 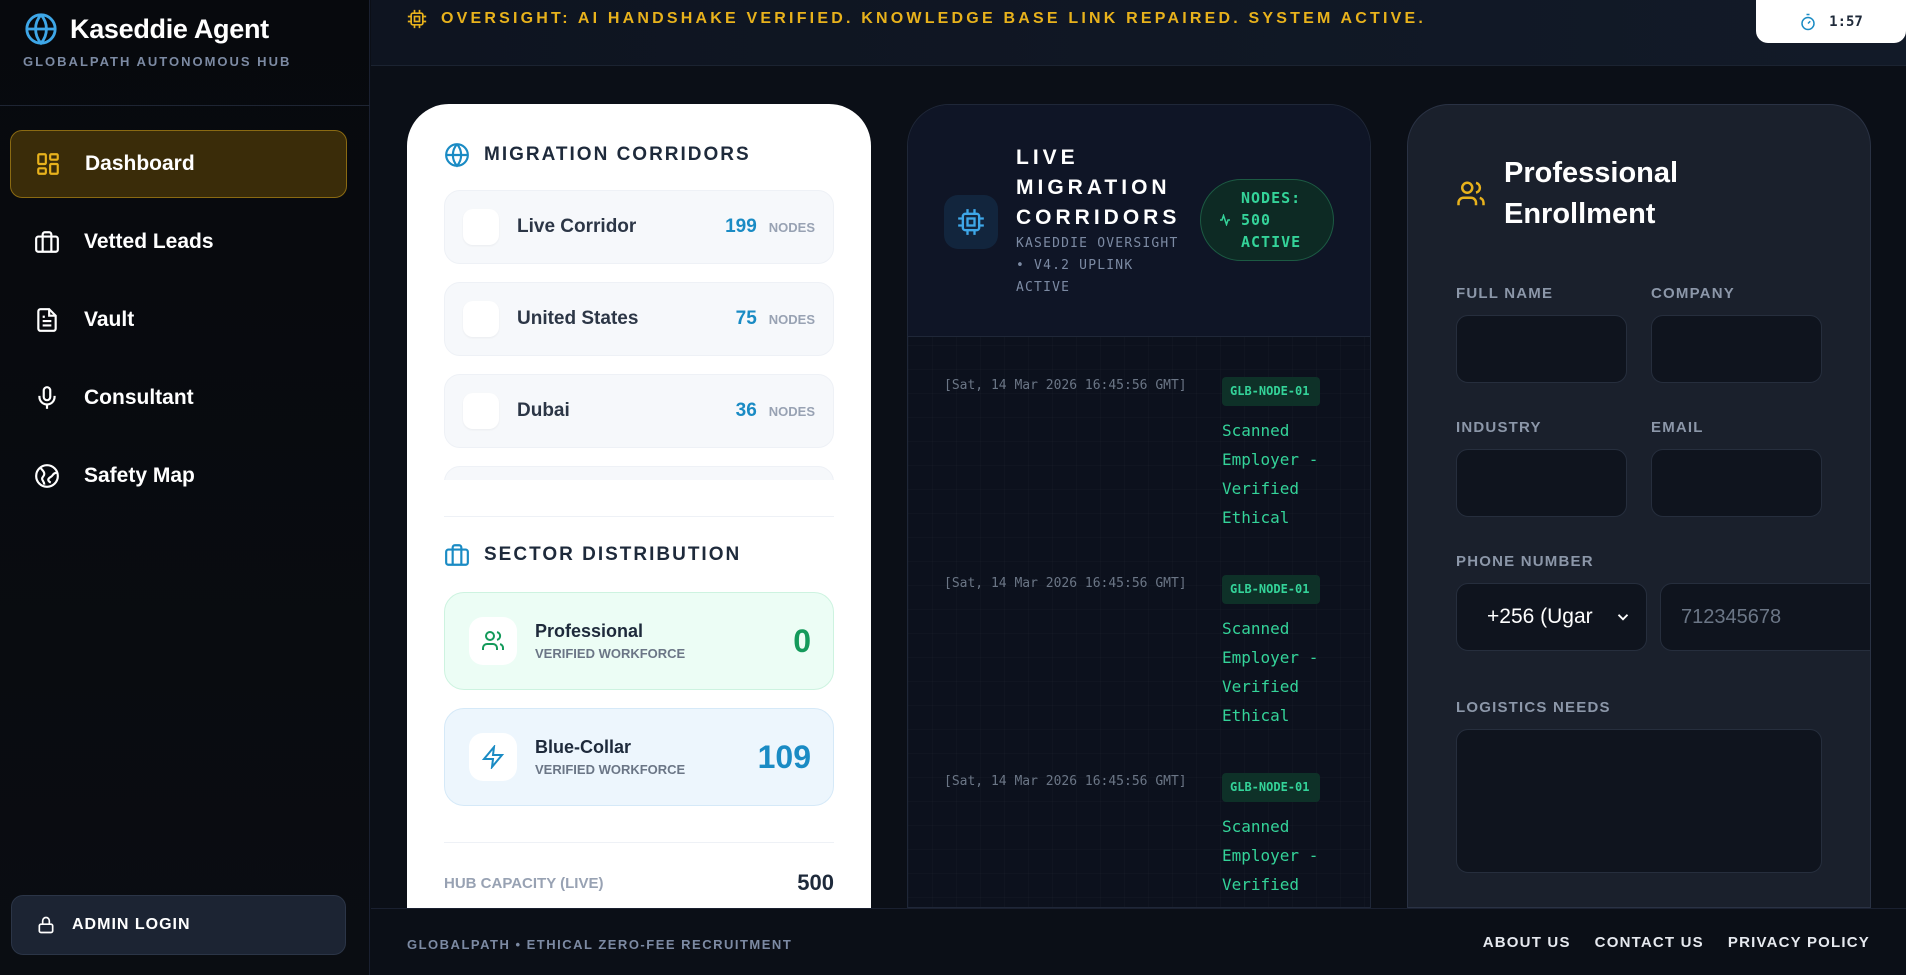 I want to click on sidebar-item-vault: Vault, so click(x=178, y=320).